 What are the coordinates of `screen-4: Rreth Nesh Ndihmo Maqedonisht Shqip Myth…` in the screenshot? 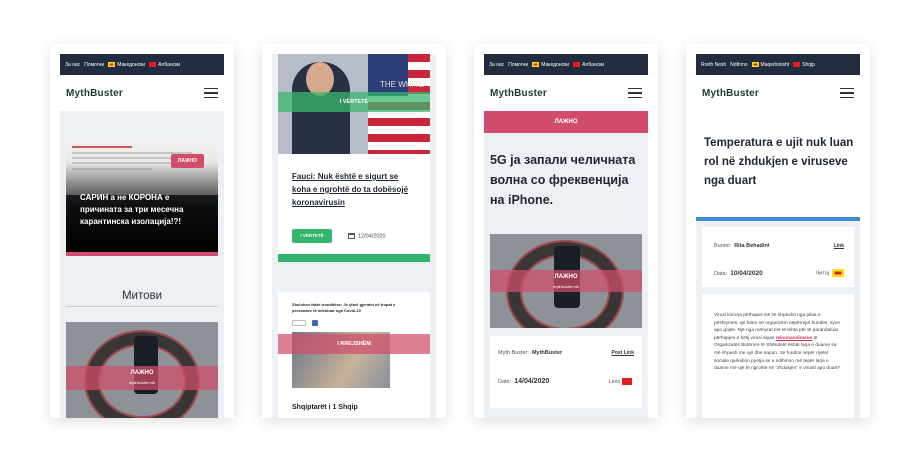 It's located at (778, 236).